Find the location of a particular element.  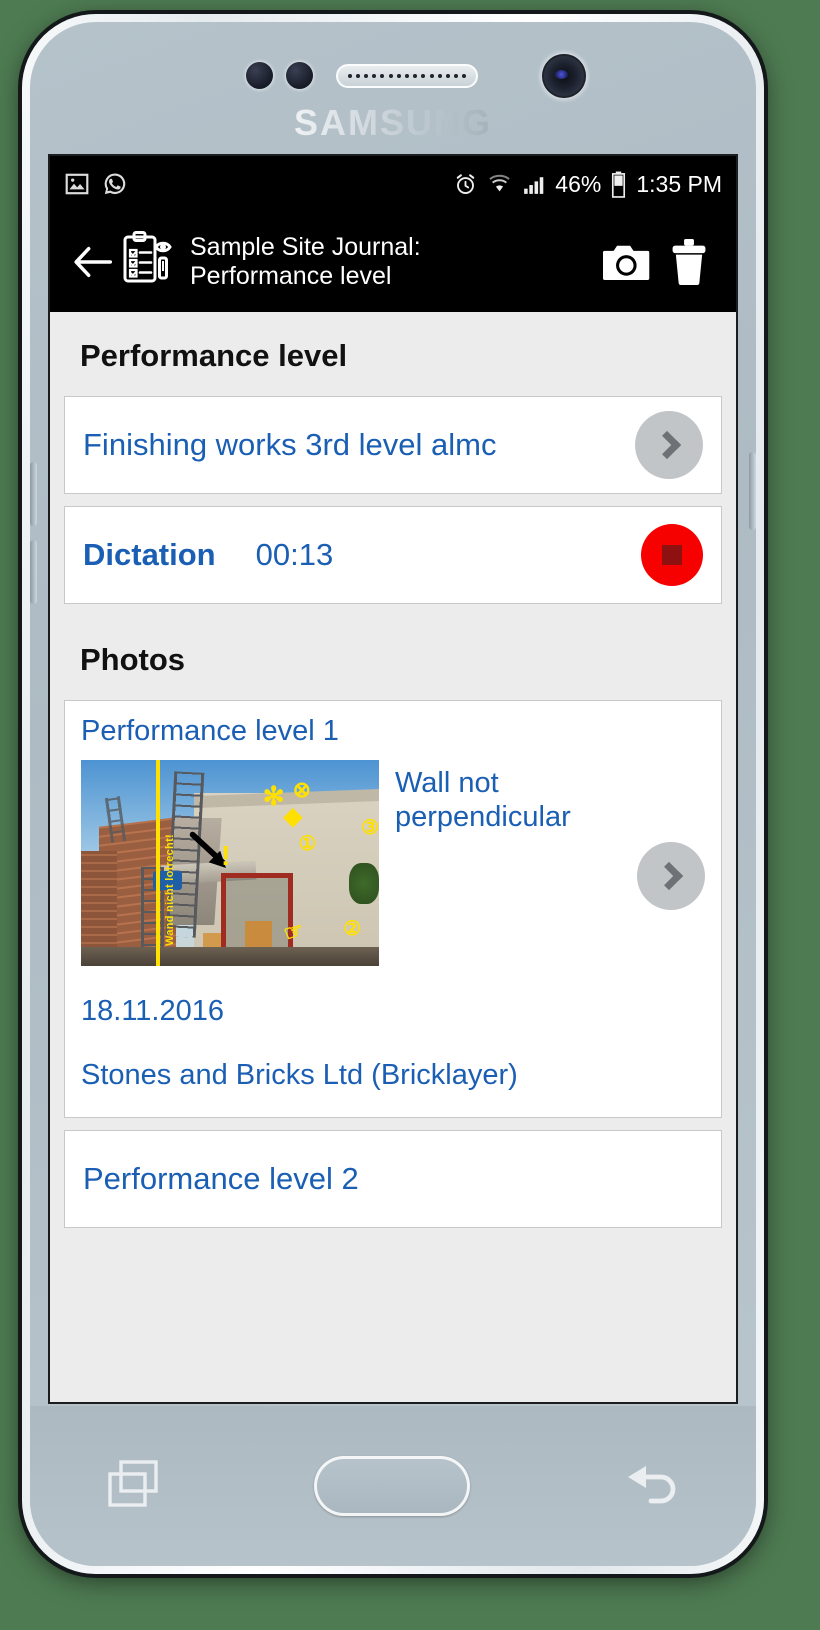

signal-icon is located at coordinates (534, 185).